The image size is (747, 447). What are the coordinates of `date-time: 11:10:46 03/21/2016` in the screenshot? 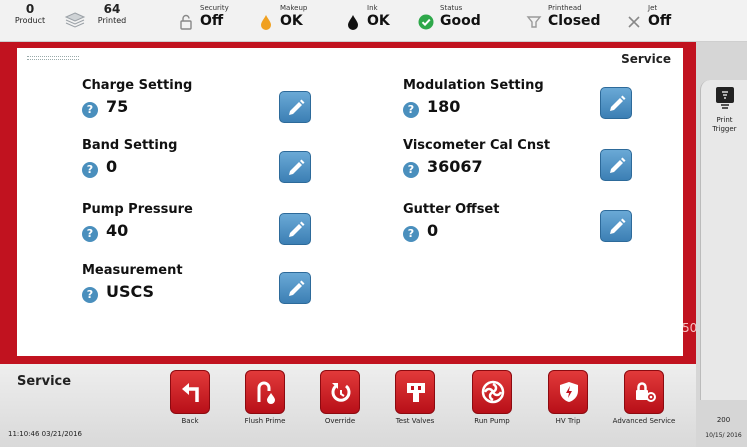 It's located at (45, 434).